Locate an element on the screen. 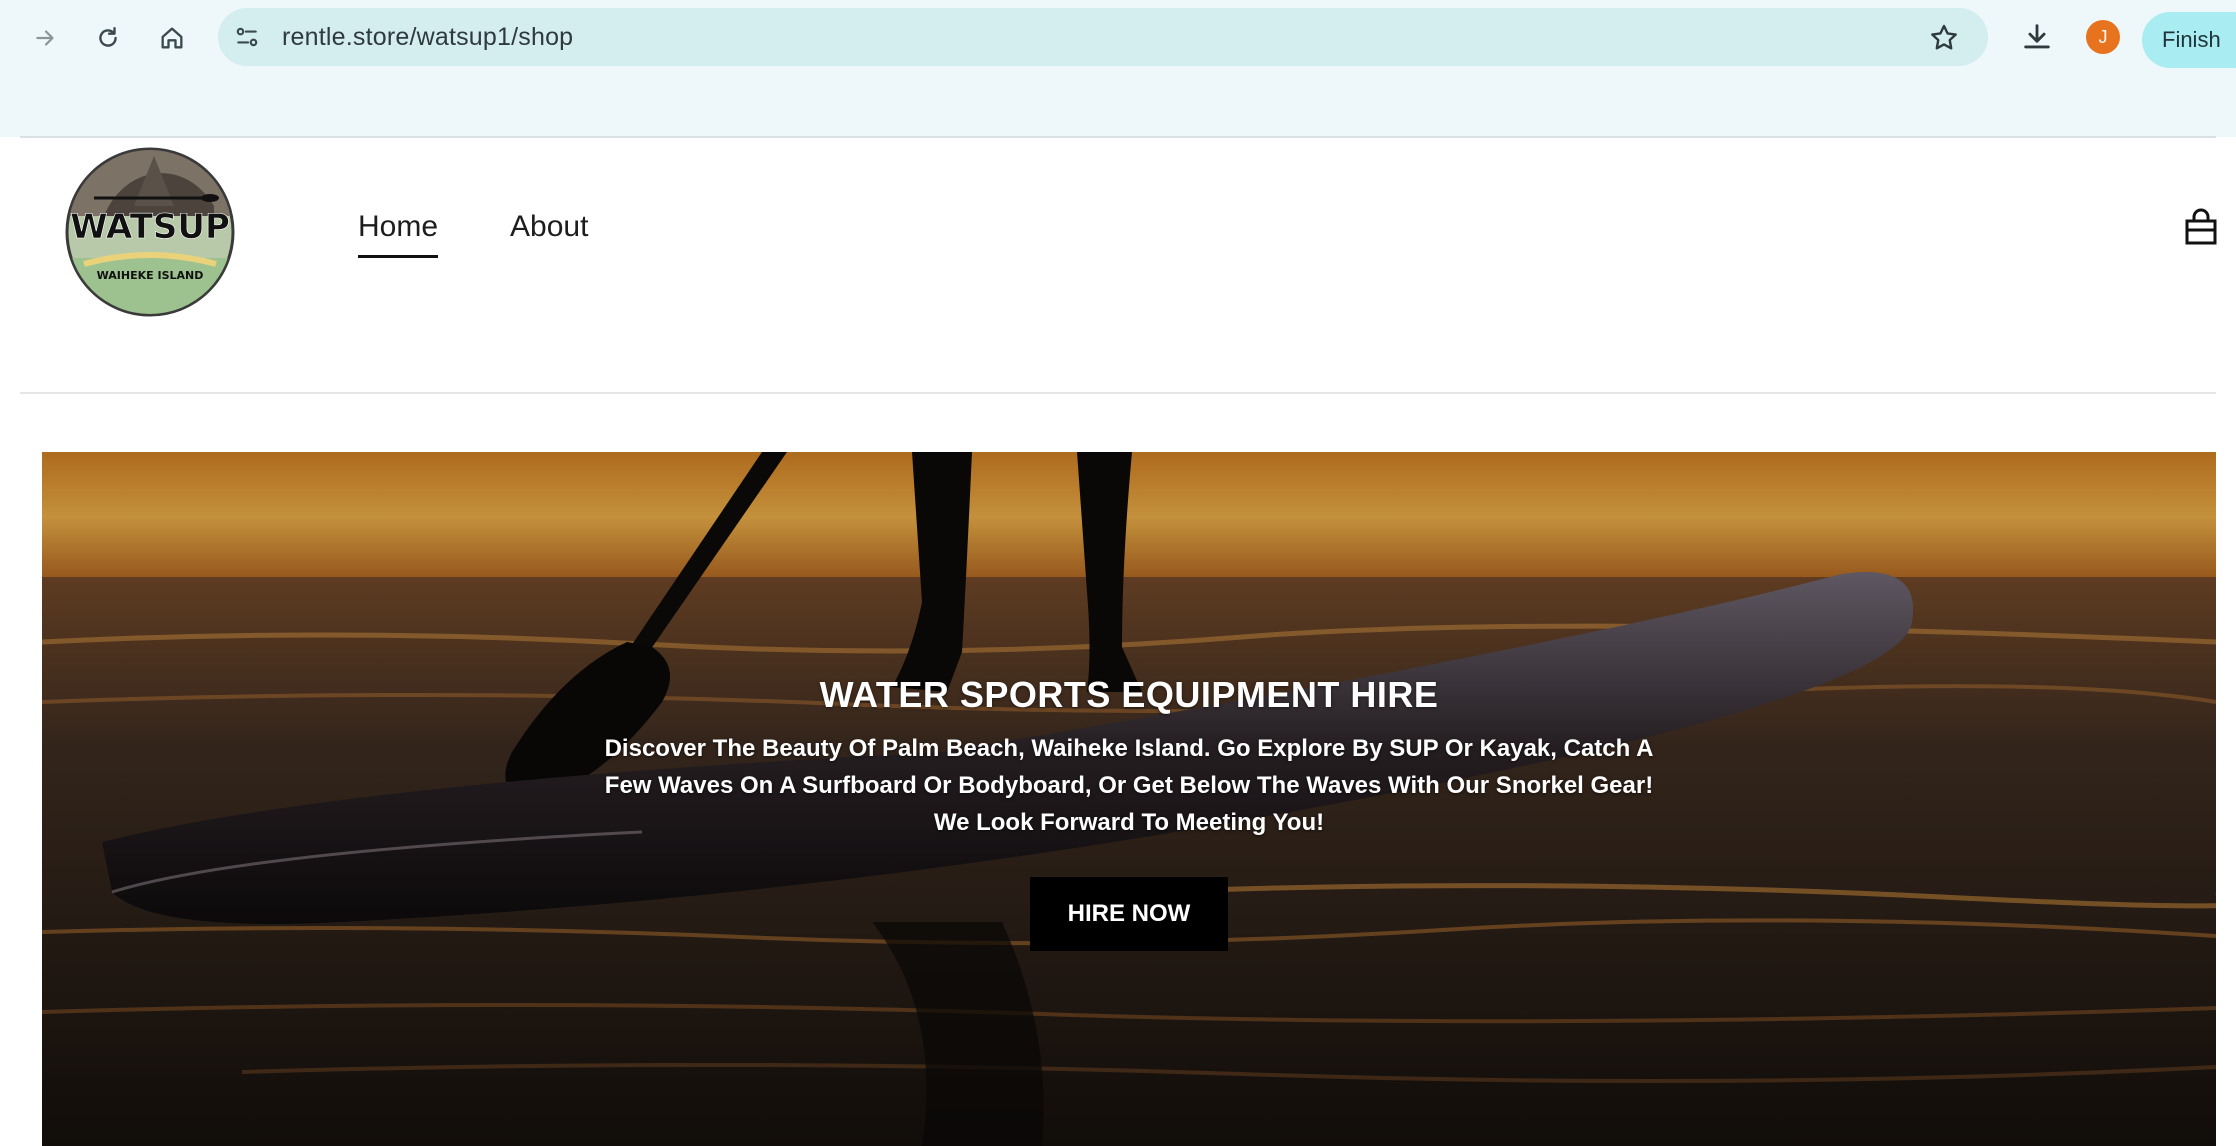 The image size is (2236, 1146). watsup-logo: WATSUP WAIHEKE ISLAND is located at coordinates (150, 232).